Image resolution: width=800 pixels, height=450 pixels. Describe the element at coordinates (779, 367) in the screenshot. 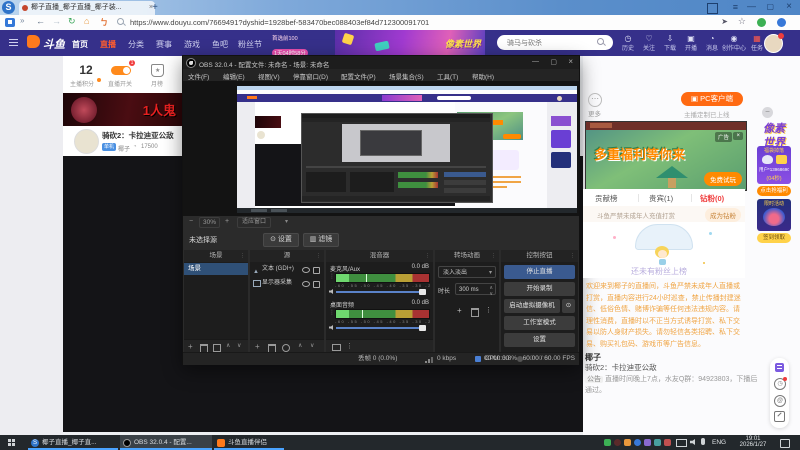

I see `layout-mode-icon` at that location.